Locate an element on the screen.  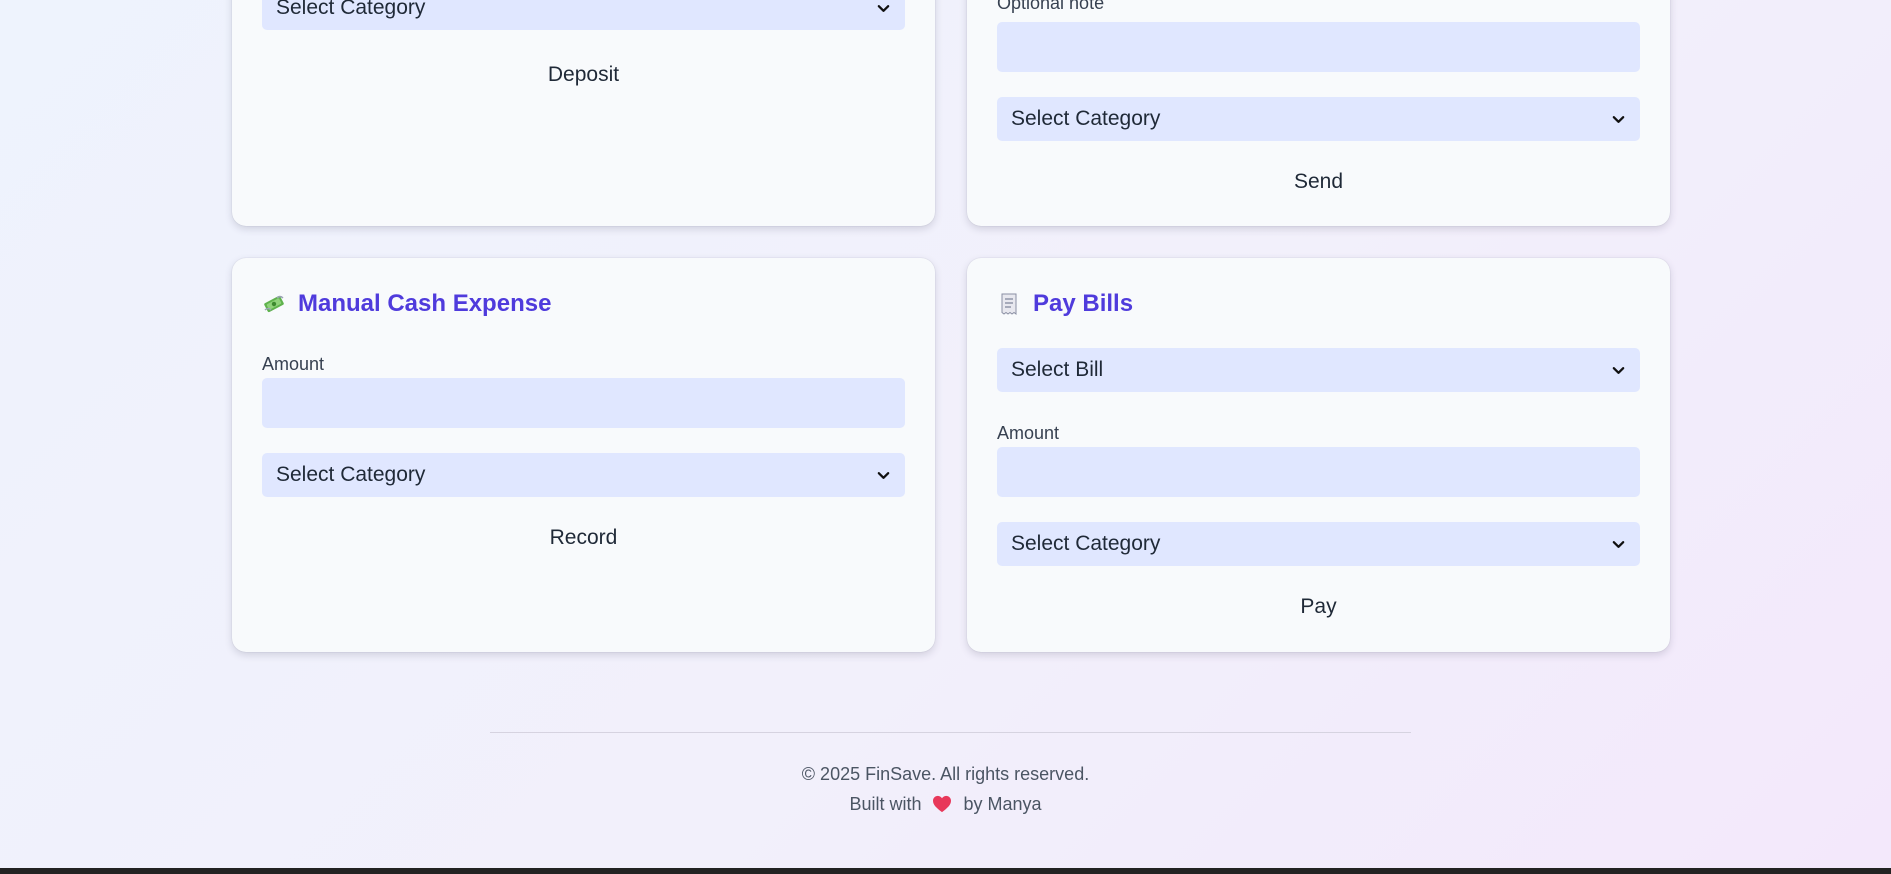
send-category-select: Select Category is located at coordinates (1318, 119).